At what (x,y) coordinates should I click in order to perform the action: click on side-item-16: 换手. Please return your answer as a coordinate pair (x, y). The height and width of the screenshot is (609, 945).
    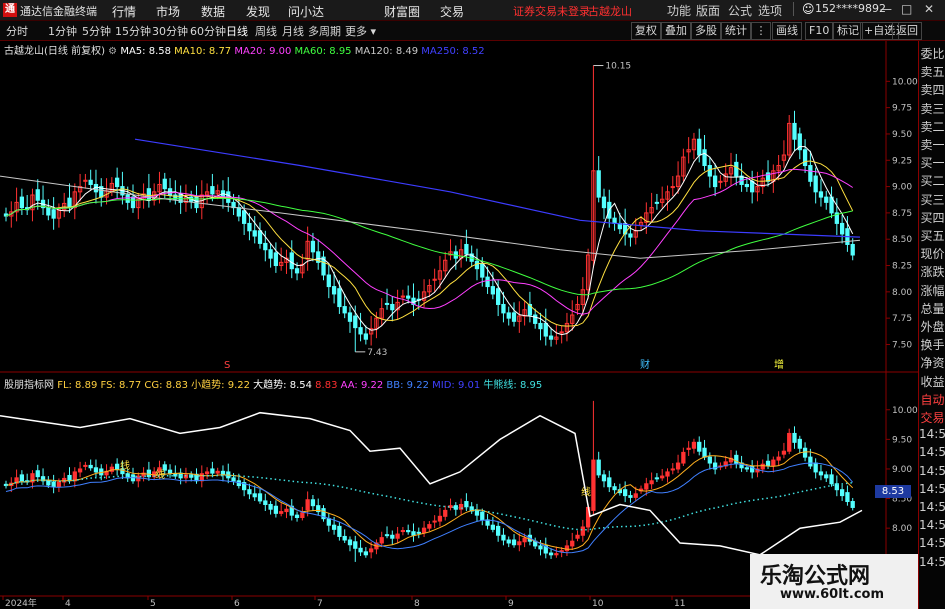
    Looking at the image, I should click on (932, 344).